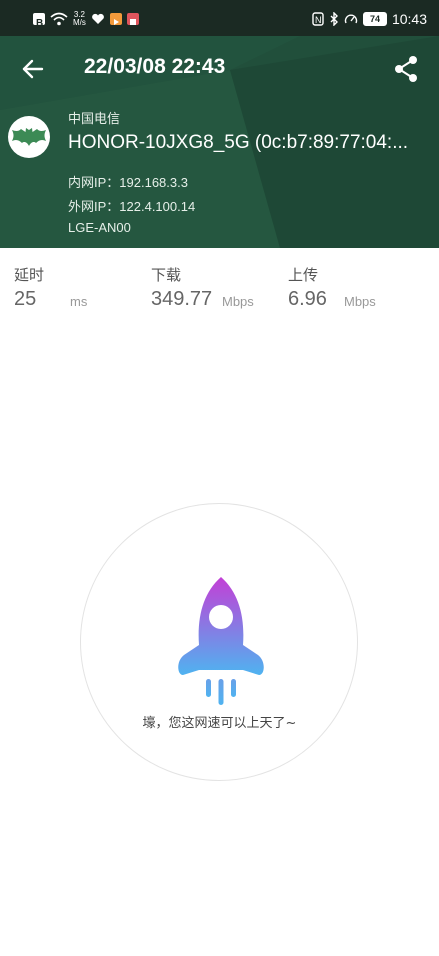 The image size is (439, 956). I want to click on nfc-icon: N, so click(318, 19).